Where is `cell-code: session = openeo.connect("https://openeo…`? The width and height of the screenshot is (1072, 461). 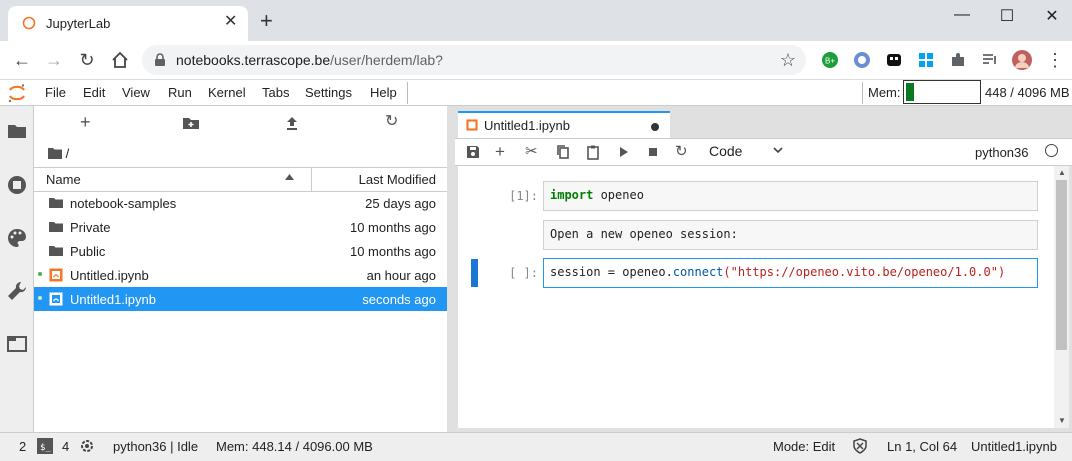 cell-code: session = openeo.connect("https://openeo… is located at coordinates (777, 272).